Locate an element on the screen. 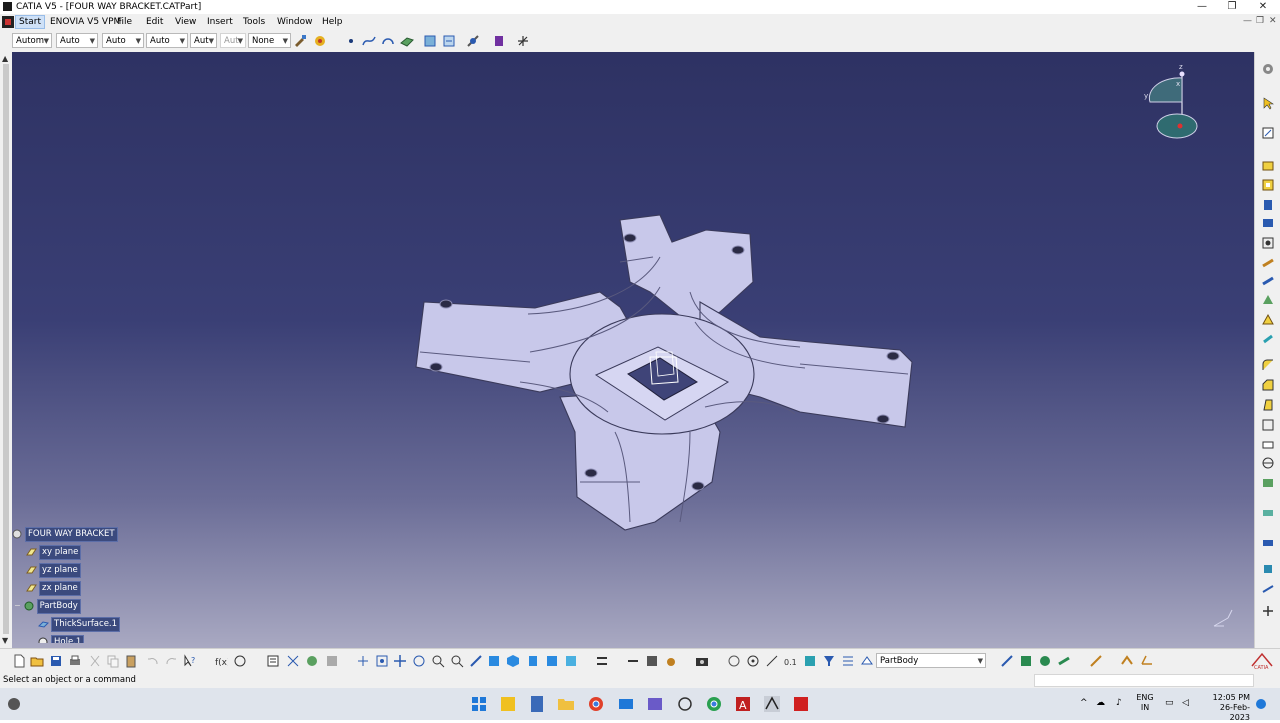  catia-taskbar-icon is located at coordinates (772, 704).